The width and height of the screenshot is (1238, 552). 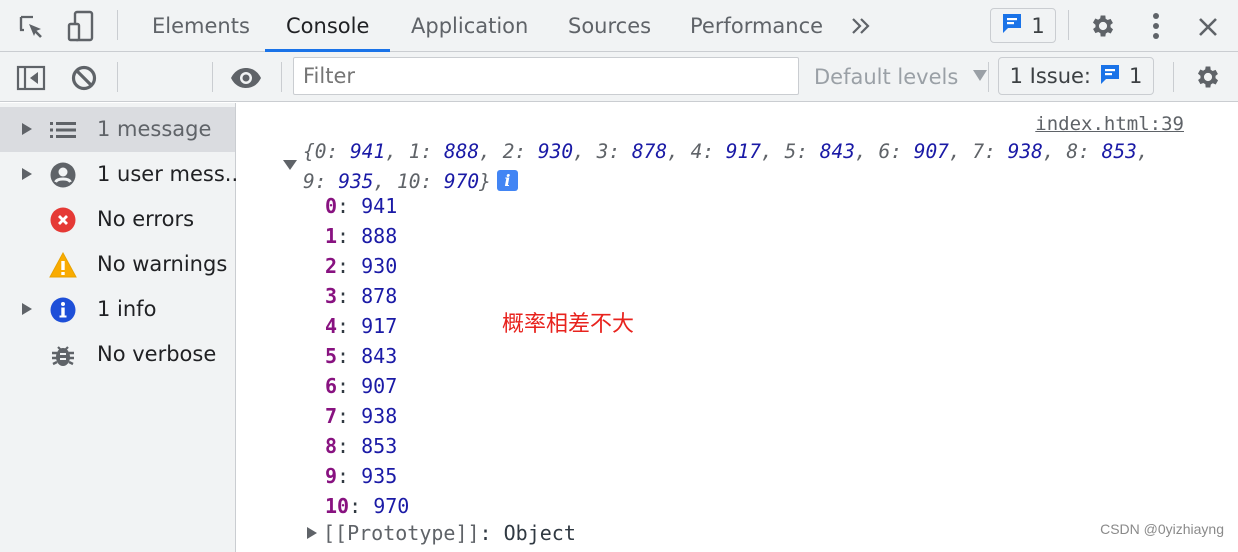 What do you see at coordinates (356, 181) in the screenshot?
I see `preview-value: 935` at bounding box center [356, 181].